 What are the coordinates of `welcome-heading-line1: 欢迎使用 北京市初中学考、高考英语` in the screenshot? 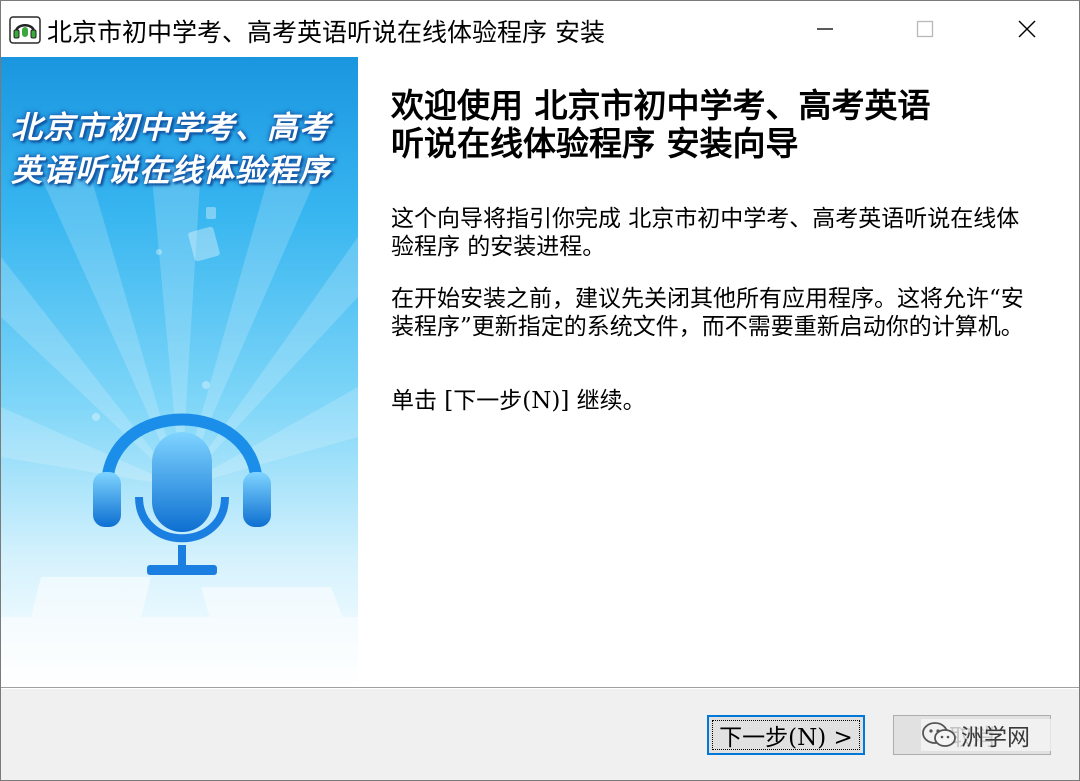 It's located at (661, 105).